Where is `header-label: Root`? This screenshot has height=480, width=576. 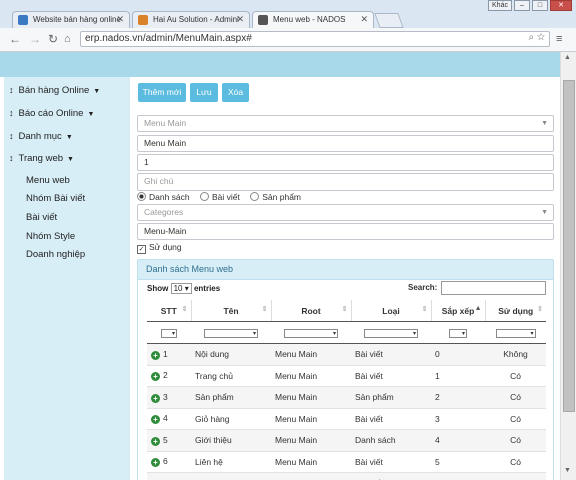 header-label: Root is located at coordinates (311, 310).